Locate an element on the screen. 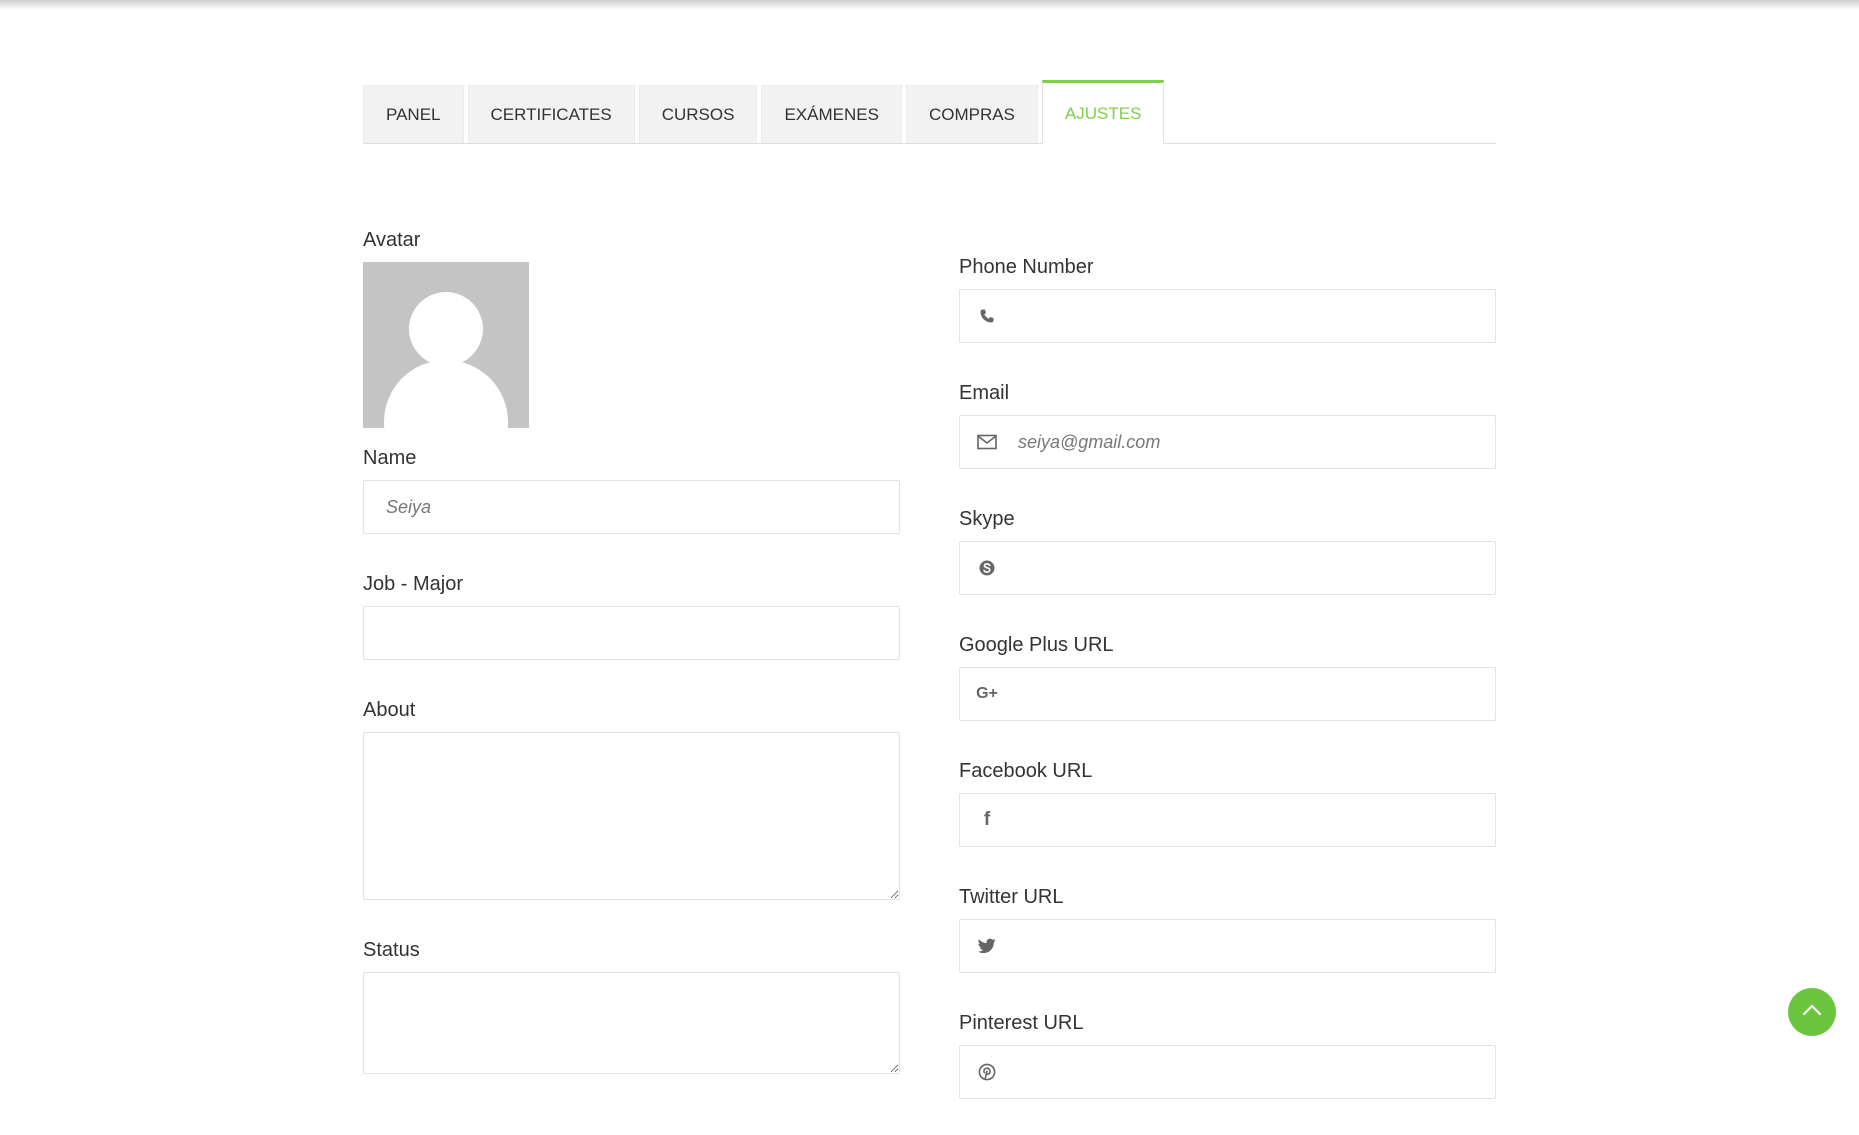 The image size is (1859, 1135). email-field is located at coordinates (1227, 442).